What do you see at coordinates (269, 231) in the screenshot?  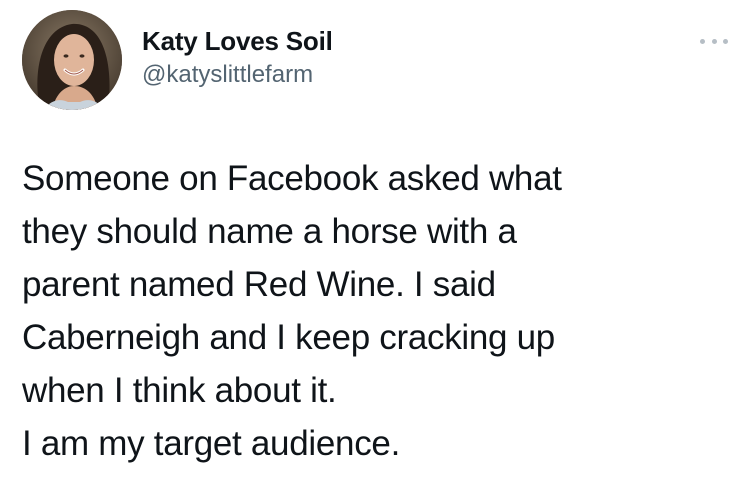 I see `tweet-text-line: they should name a horse with a` at bounding box center [269, 231].